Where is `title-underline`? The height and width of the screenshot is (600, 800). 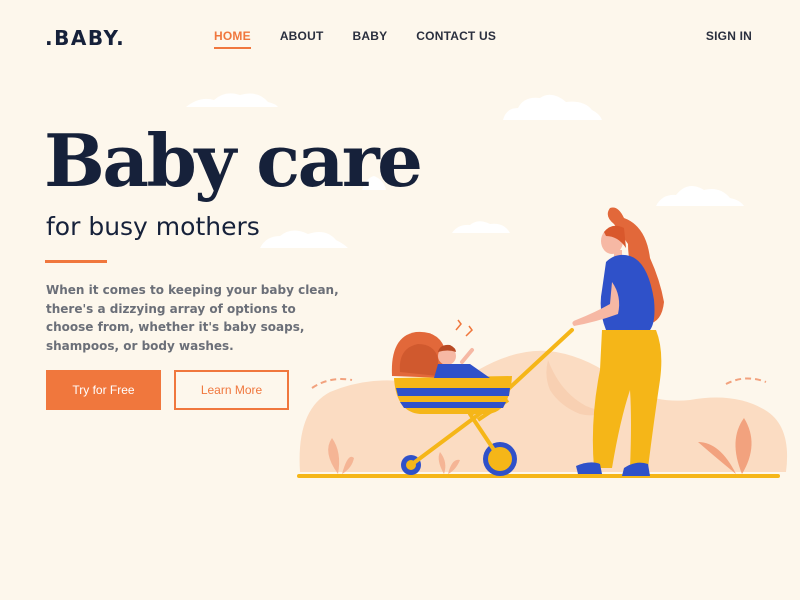
title-underline is located at coordinates (76, 261).